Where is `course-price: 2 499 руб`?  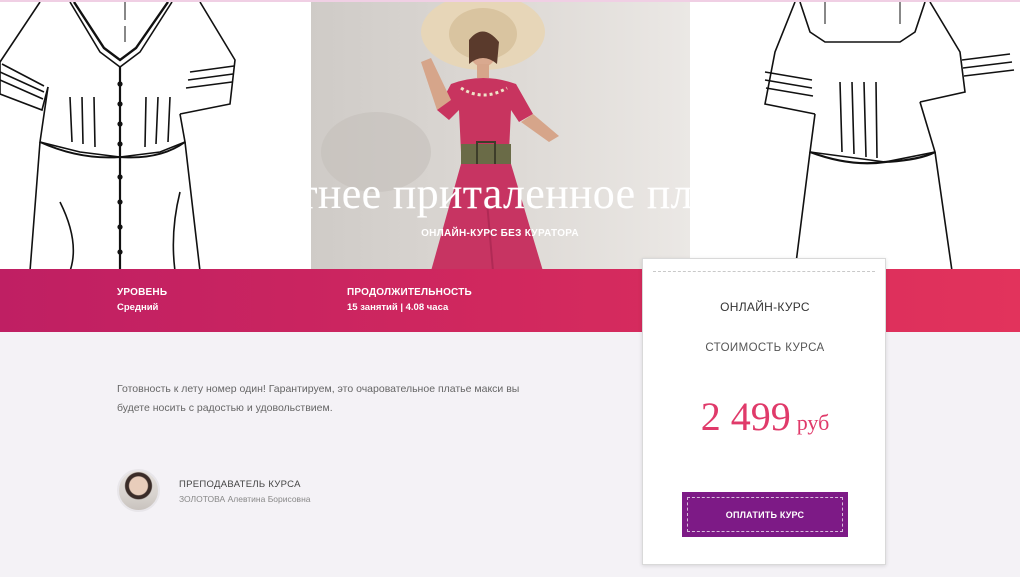
course-price: 2 499 руб is located at coordinates (765, 416).